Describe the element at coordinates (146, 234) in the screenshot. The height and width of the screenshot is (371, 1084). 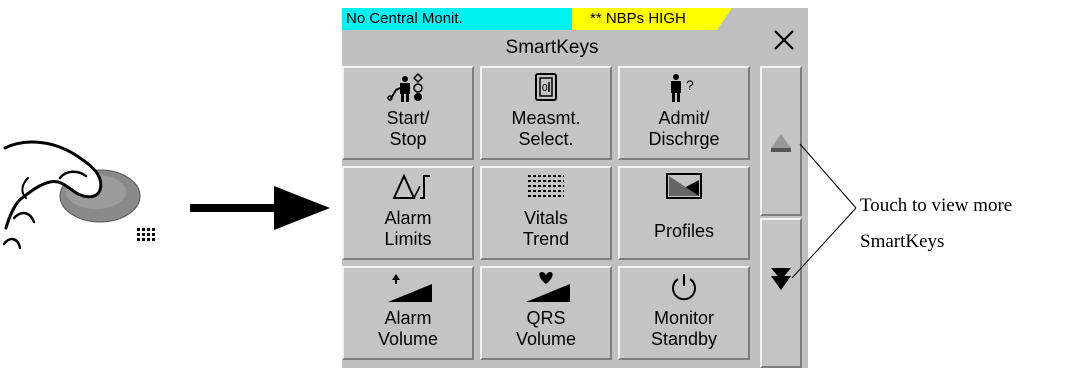
I see `smartkeys-dots-icon` at that location.